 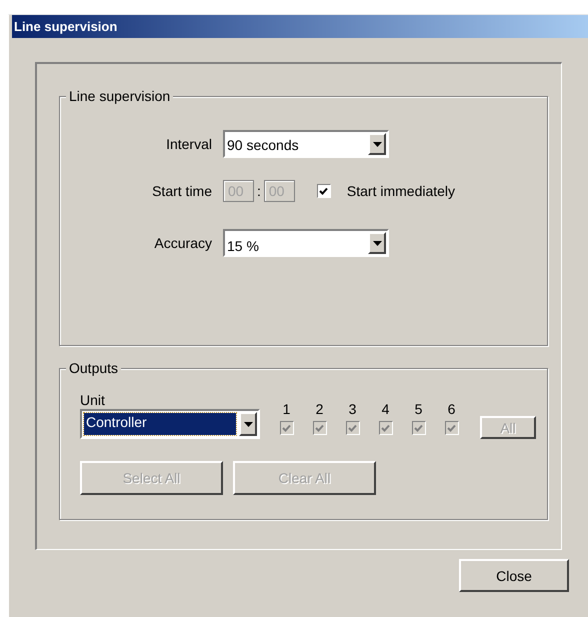 I want to click on close-button: Close, so click(x=514, y=575).